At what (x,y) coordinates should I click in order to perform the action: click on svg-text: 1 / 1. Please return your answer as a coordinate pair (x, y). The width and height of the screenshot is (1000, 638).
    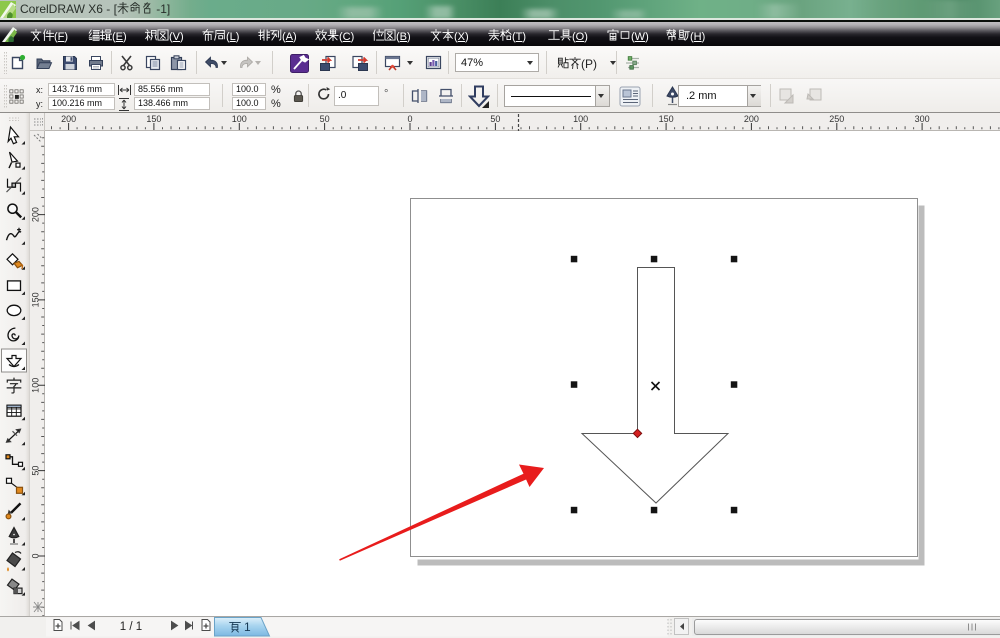
    Looking at the image, I should click on (131, 627).